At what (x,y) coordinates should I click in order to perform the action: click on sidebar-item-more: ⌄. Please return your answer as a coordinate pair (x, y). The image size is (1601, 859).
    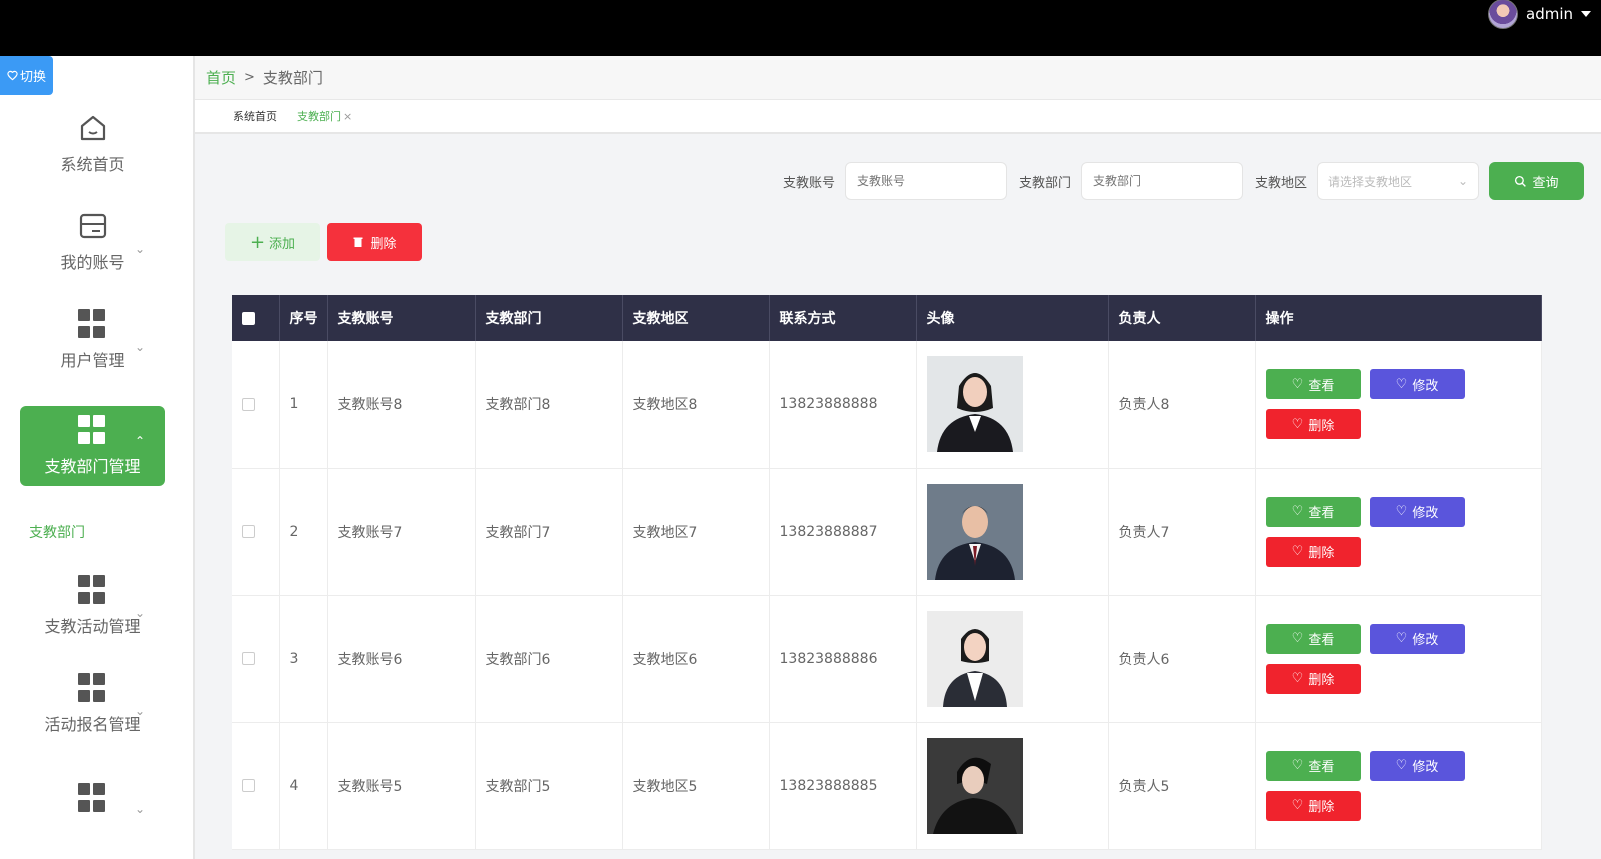
    Looking at the image, I should click on (92, 802).